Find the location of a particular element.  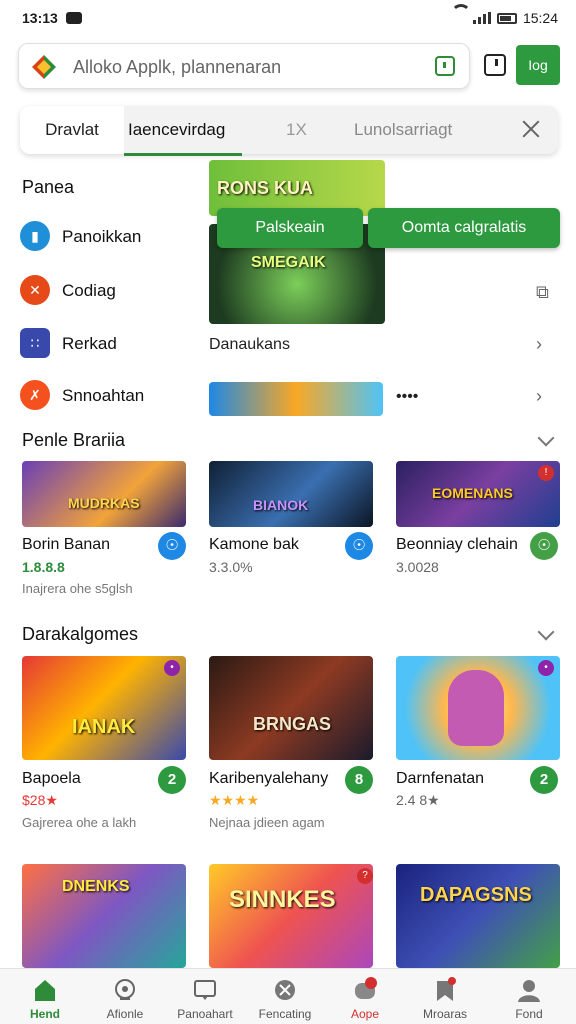

game-rating: 3.0028 is located at coordinates (417, 567).